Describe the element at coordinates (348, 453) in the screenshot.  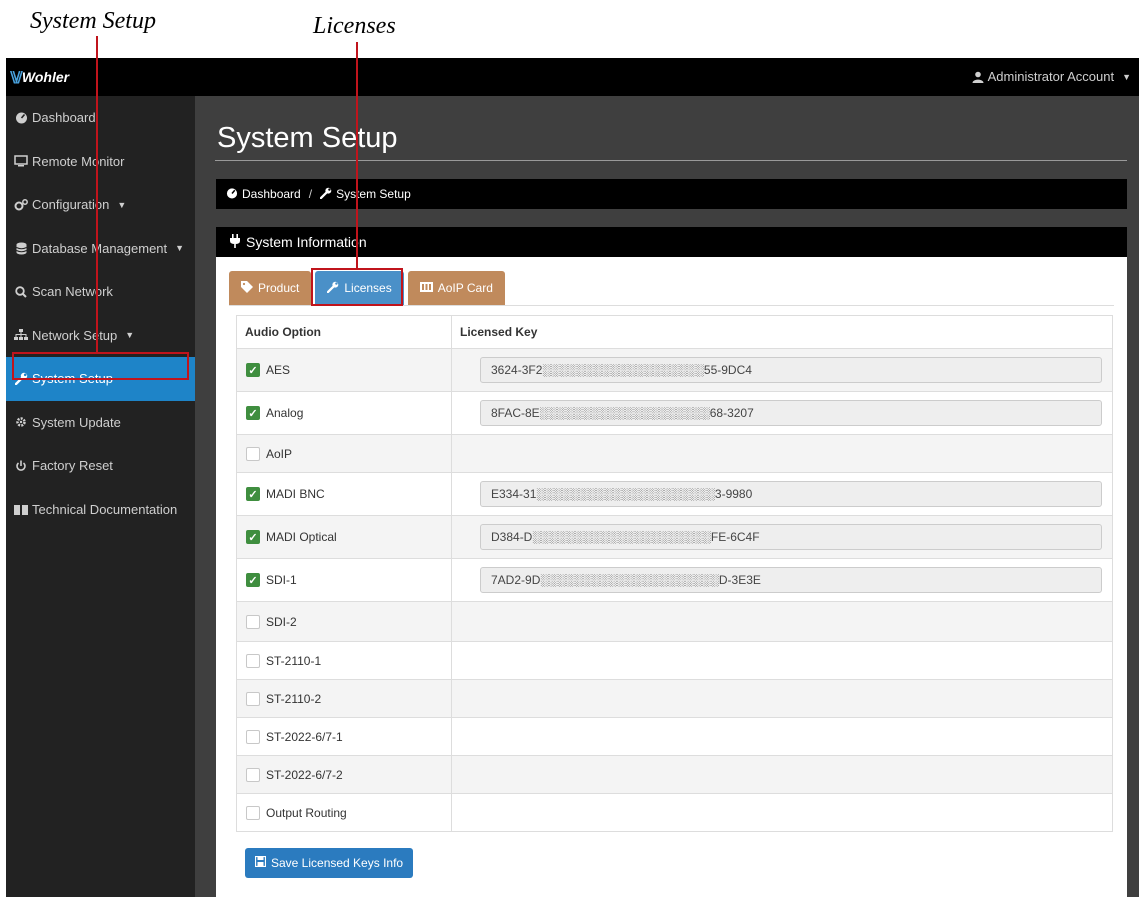
I see `audio-option: AoIP` at that location.